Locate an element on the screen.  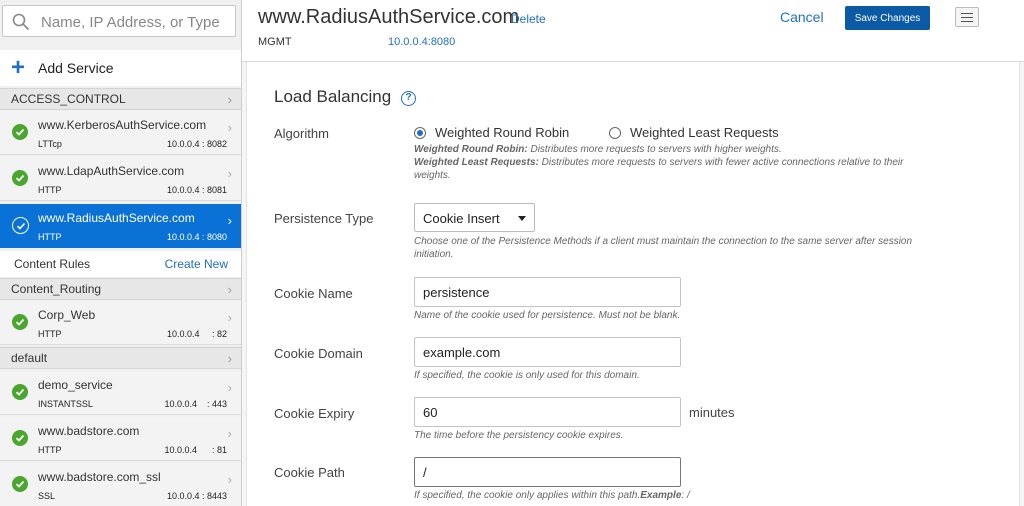
service-item-corp-web: Corp_Web HTTP 10.0.0.4 : 82 › is located at coordinates (120, 323).